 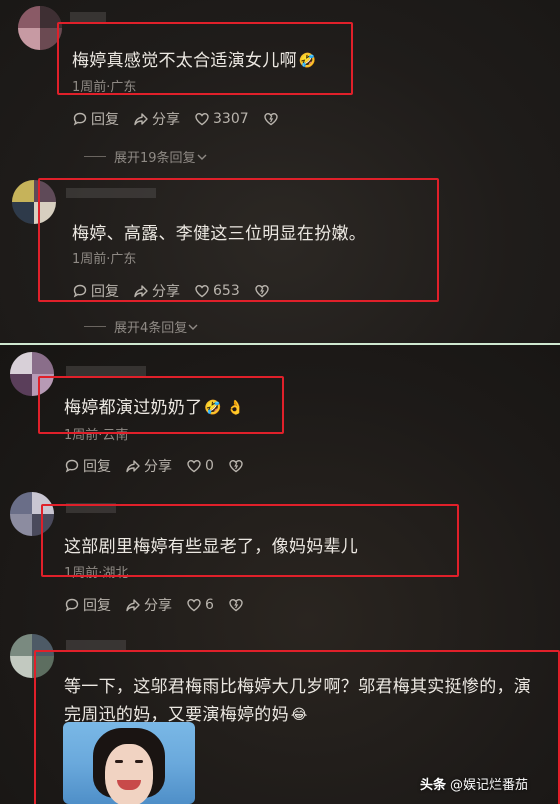 I want to click on expand-label: 展开4条回复, so click(x=151, y=328).